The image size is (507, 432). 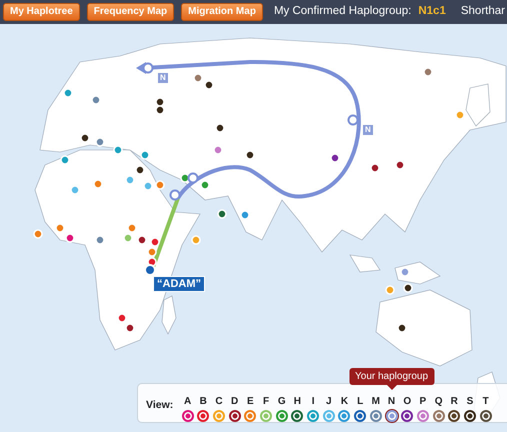 I want to click on haplogroup-letter: S, so click(x=470, y=402).